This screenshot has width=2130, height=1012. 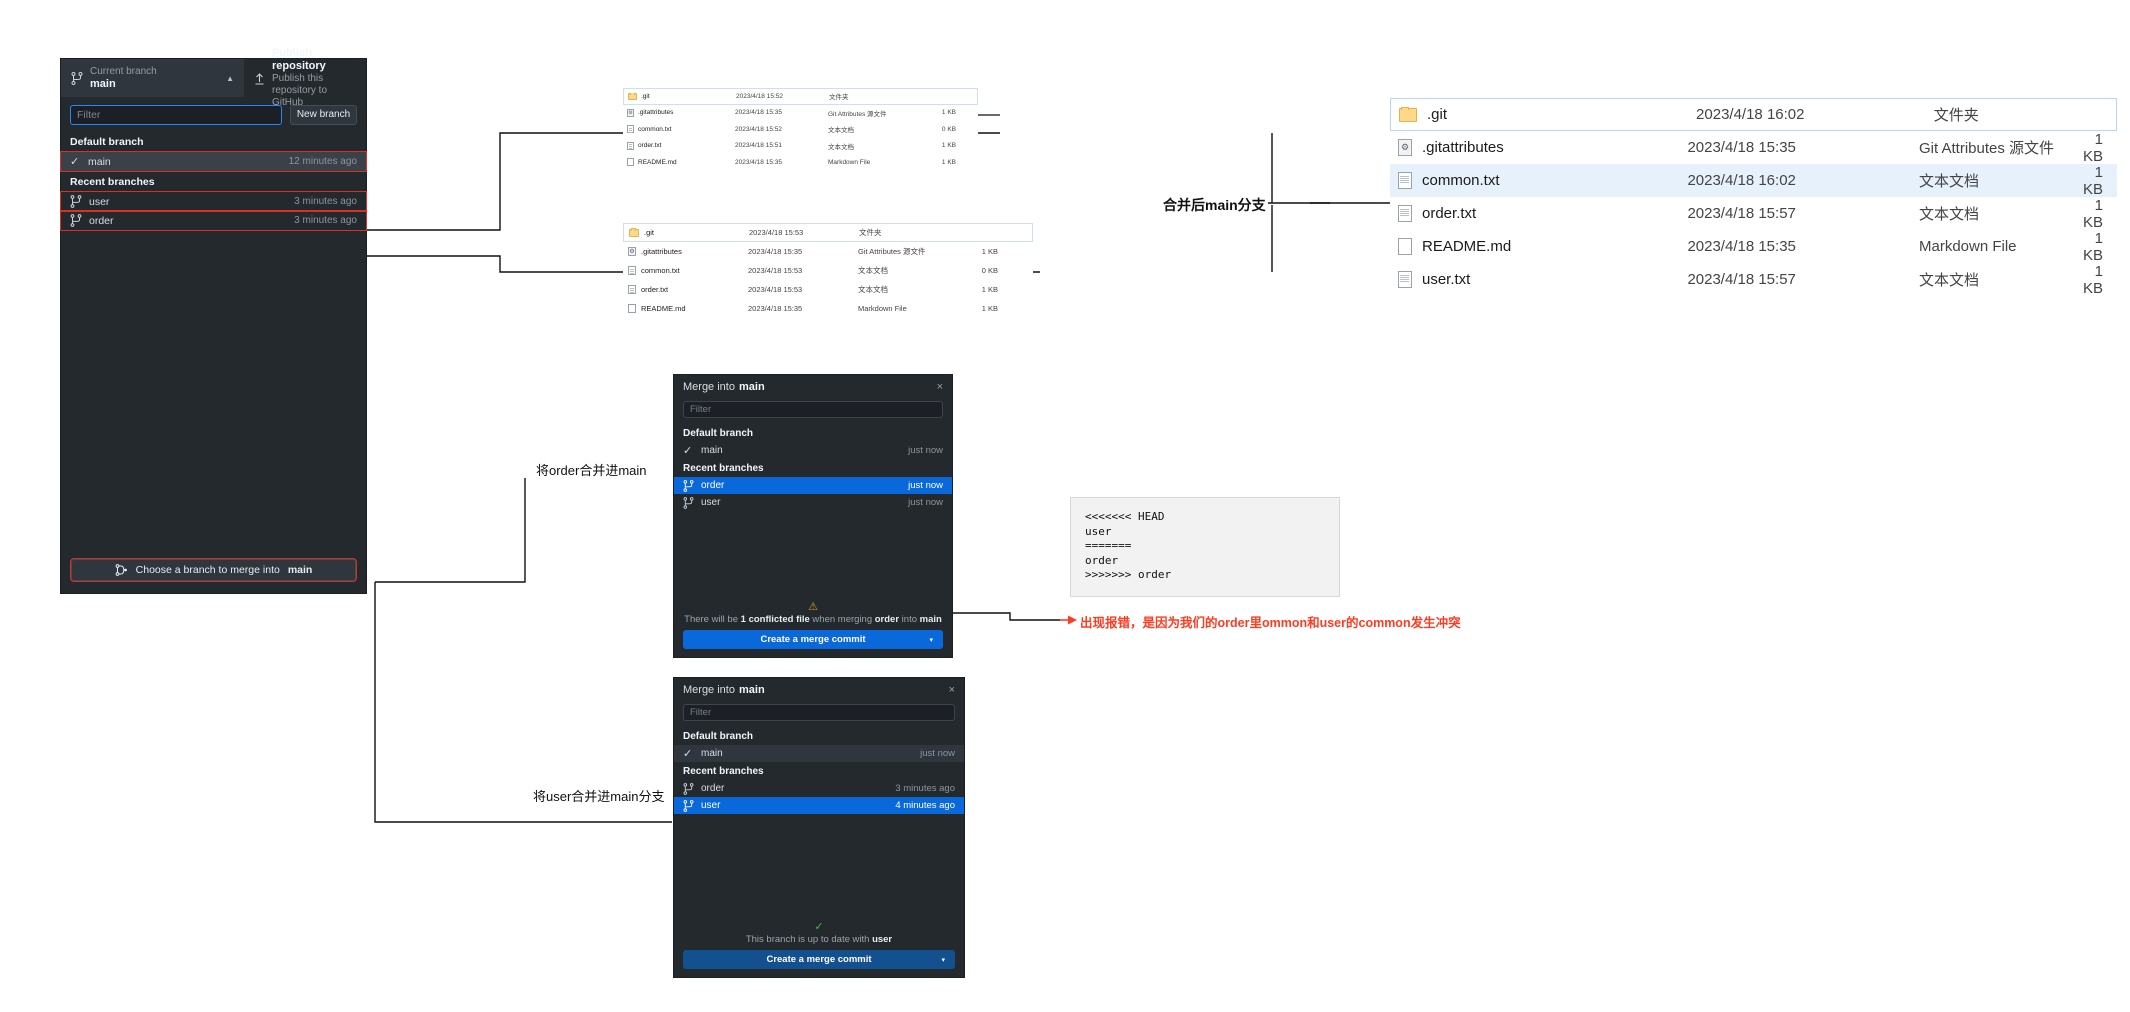 I want to click on table-row: .git 2023/4/18 15:52 文件夹, so click(x=800, y=96).